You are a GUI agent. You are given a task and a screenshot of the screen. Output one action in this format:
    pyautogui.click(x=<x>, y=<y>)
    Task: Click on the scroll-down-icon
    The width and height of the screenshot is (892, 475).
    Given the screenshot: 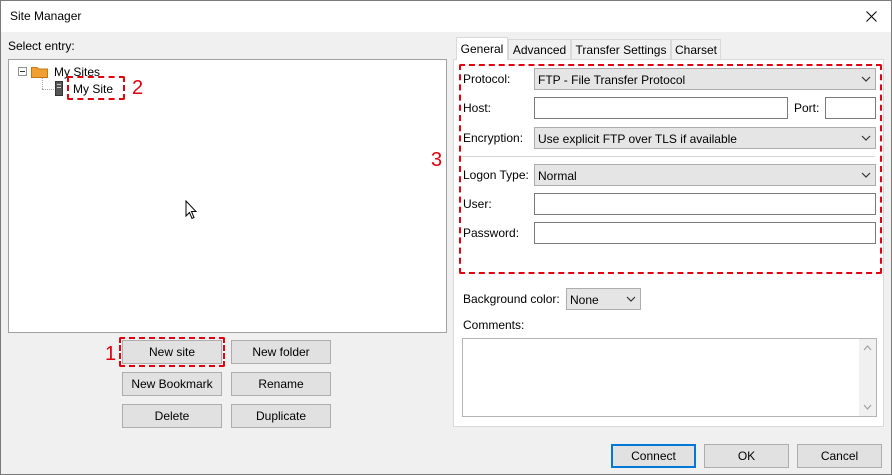 What is the action you would take?
    pyautogui.click(x=867, y=407)
    